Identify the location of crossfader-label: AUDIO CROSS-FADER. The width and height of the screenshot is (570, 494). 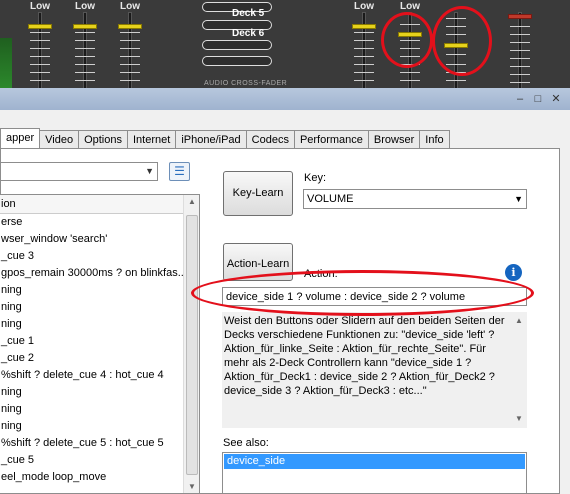
(246, 83).